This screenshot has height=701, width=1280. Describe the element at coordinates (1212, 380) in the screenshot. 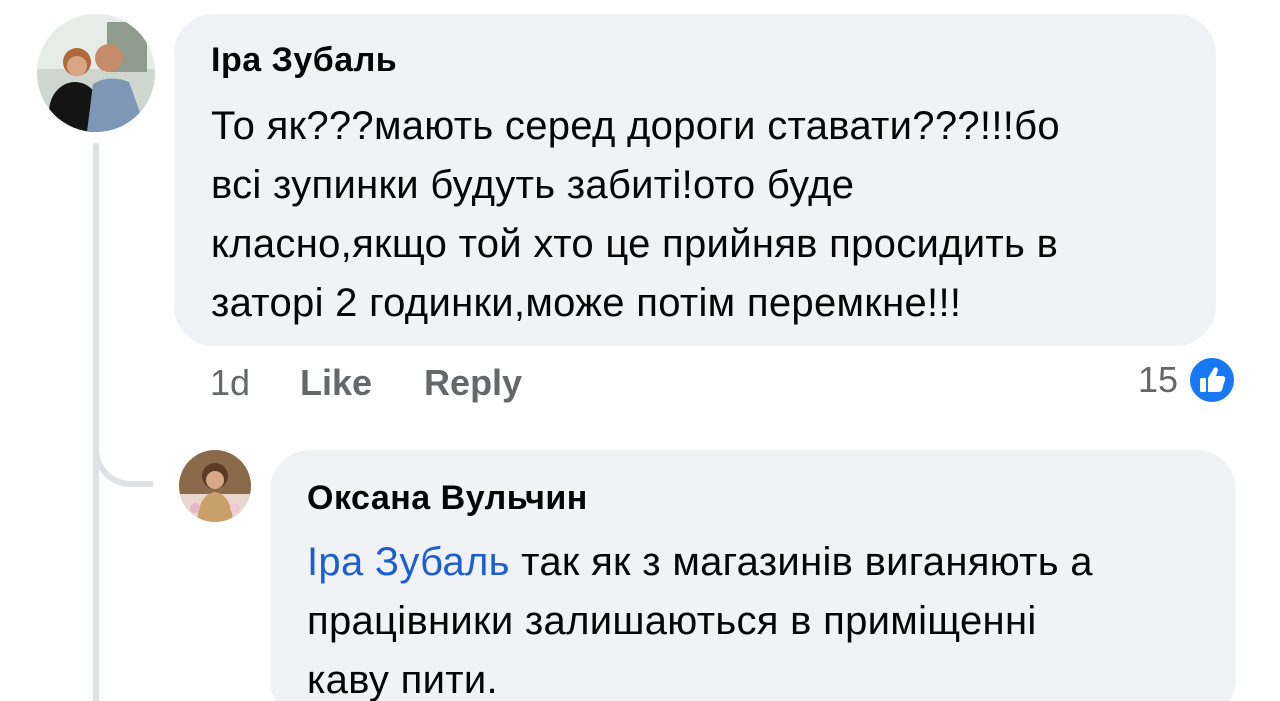

I see `like-icon` at that location.